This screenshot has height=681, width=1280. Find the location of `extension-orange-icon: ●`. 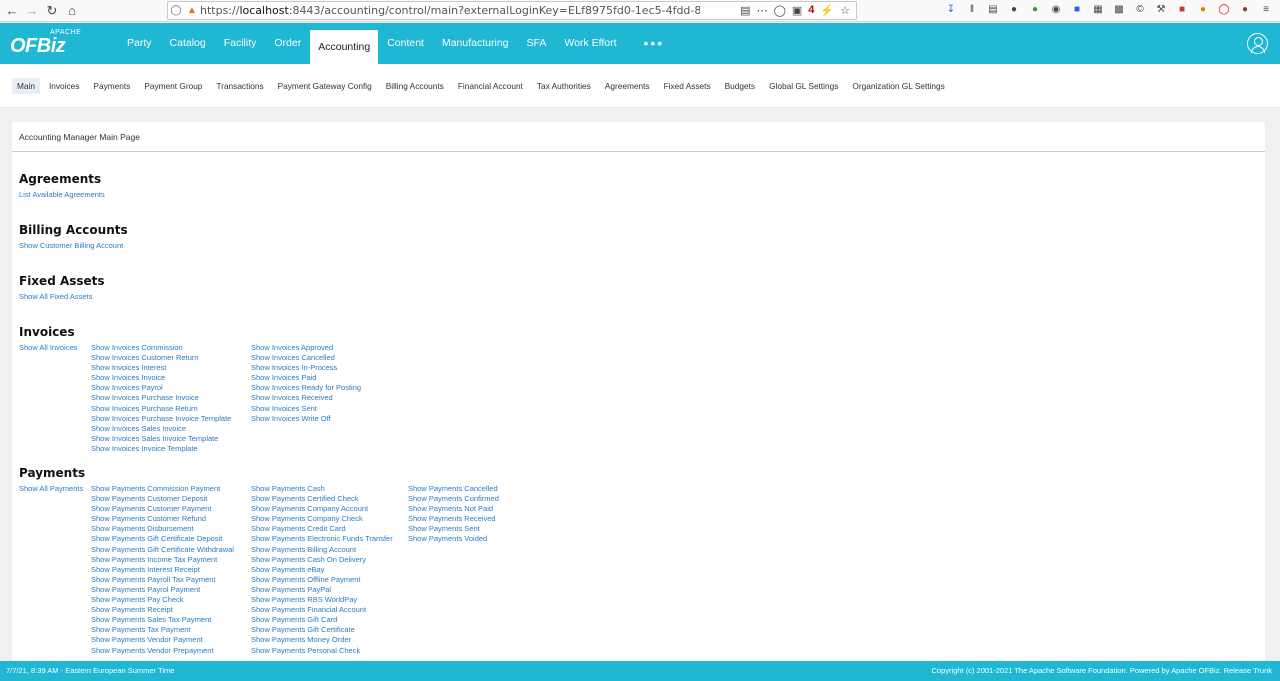

extension-orange-icon: ● is located at coordinates (1203, 9).